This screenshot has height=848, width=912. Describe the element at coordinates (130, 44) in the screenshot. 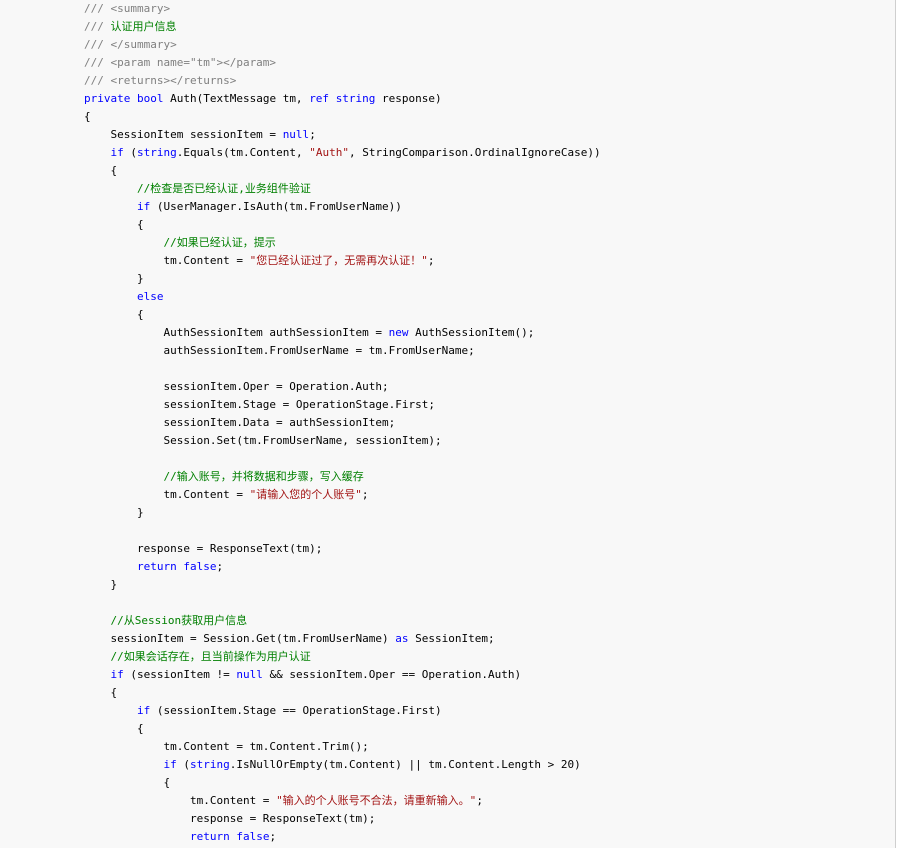

I see `code-token: /// </summary>` at that location.